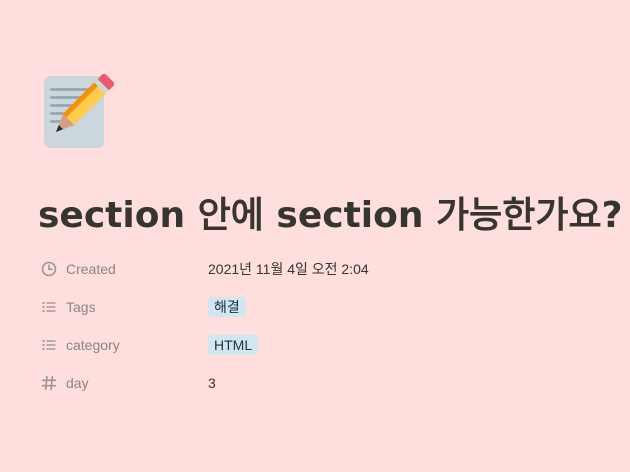 The width and height of the screenshot is (630, 472). I want to click on property-name-created: Created, so click(124, 269).